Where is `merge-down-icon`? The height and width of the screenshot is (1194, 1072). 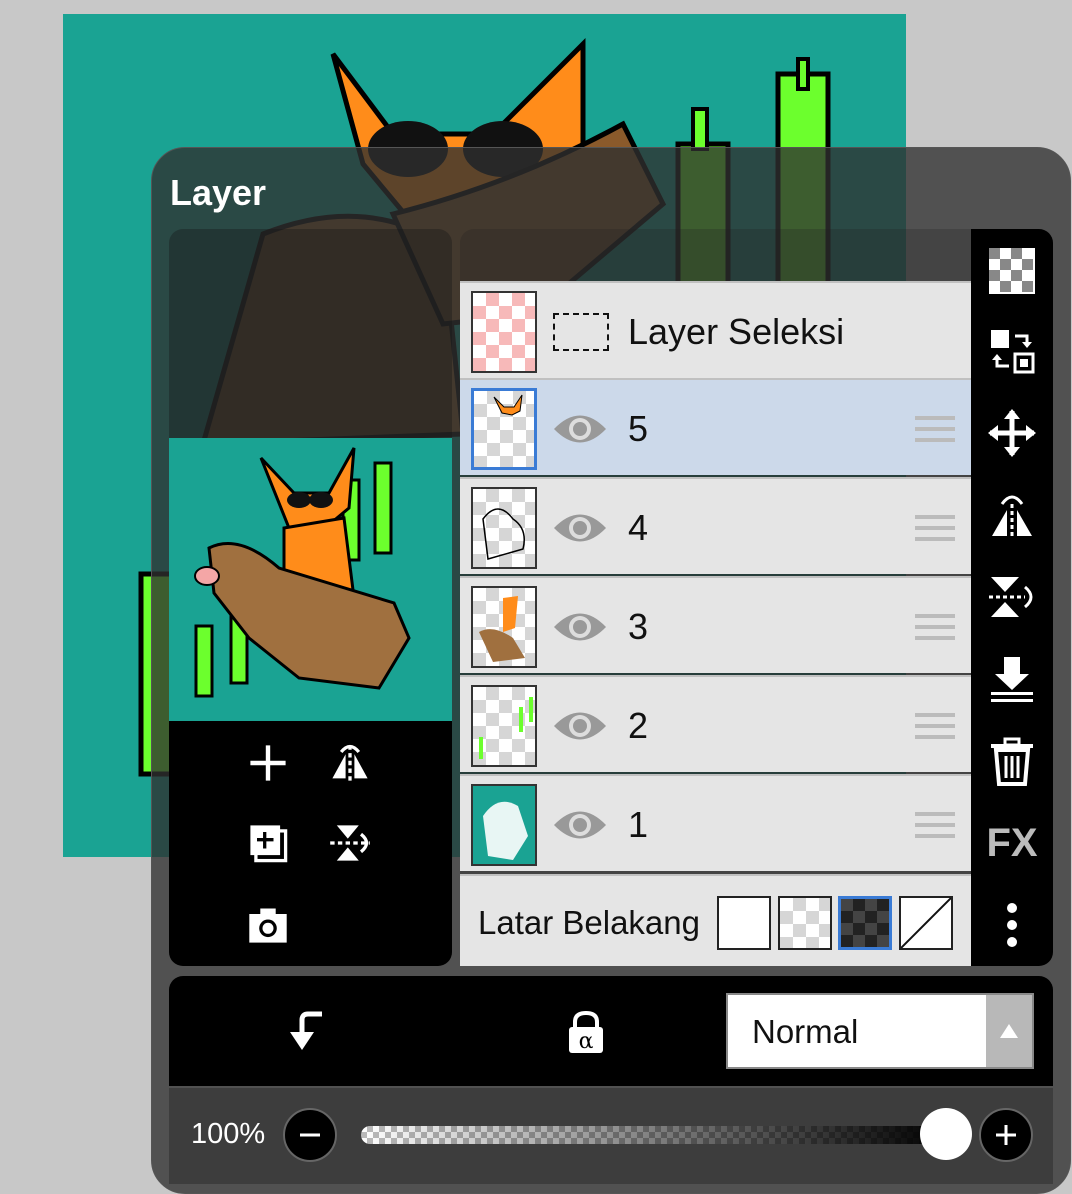 merge-down-icon is located at coordinates (1012, 679).